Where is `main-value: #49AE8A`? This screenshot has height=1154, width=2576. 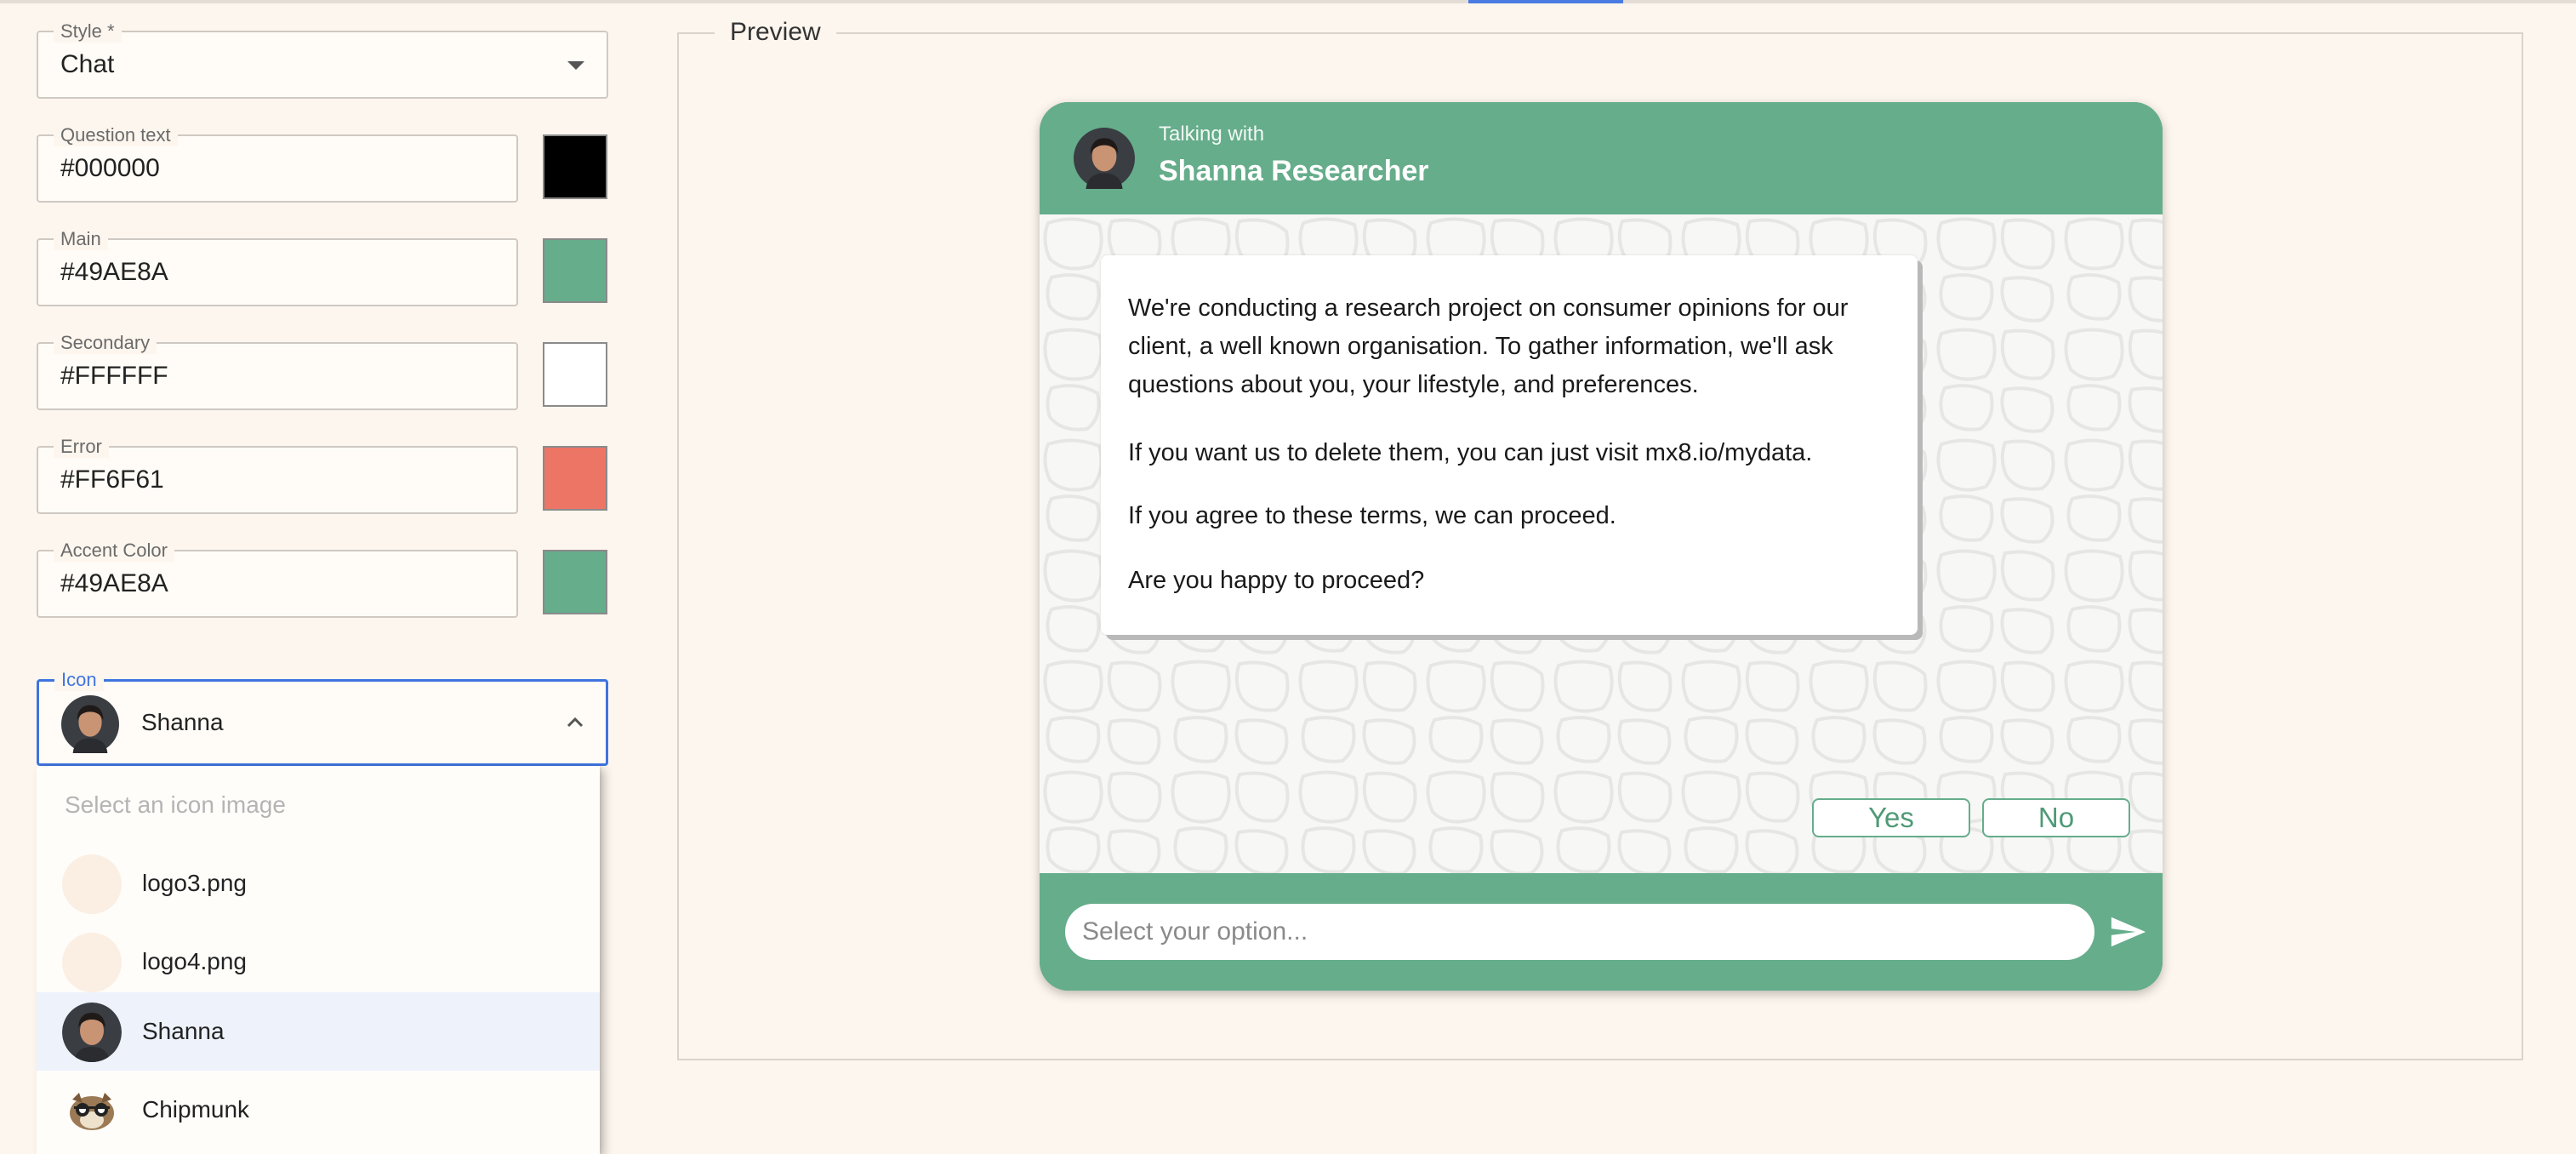
main-value: #49AE8A is located at coordinates (114, 272).